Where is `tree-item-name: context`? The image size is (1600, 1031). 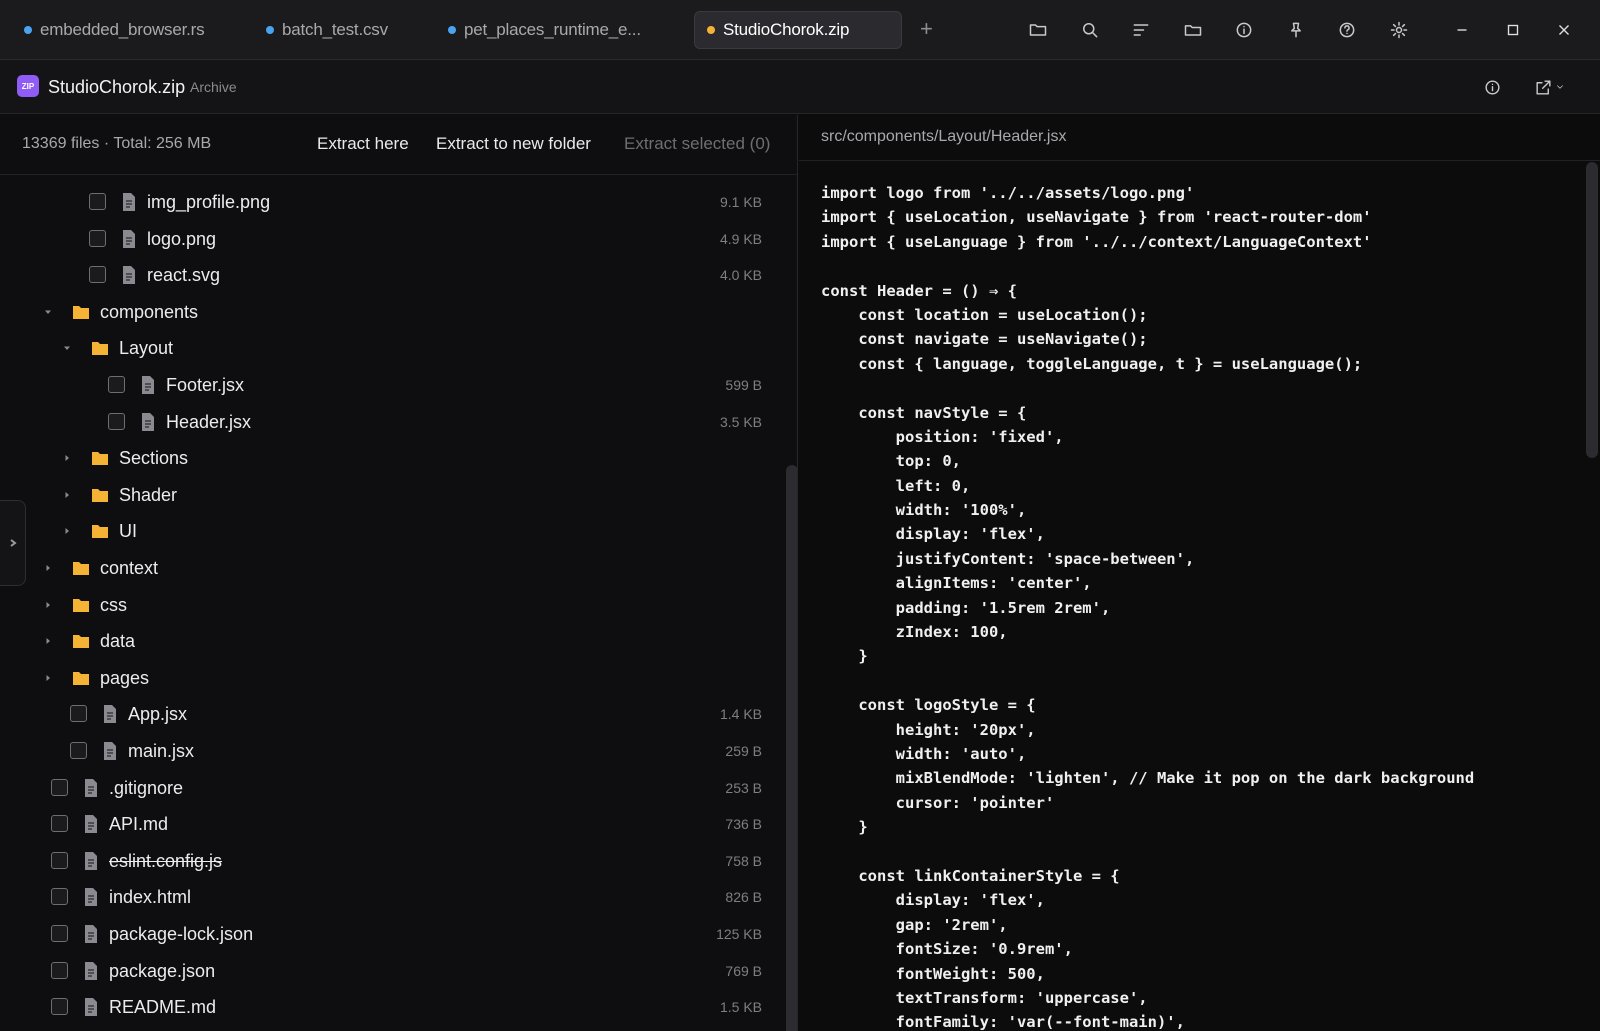 tree-item-name: context is located at coordinates (129, 568).